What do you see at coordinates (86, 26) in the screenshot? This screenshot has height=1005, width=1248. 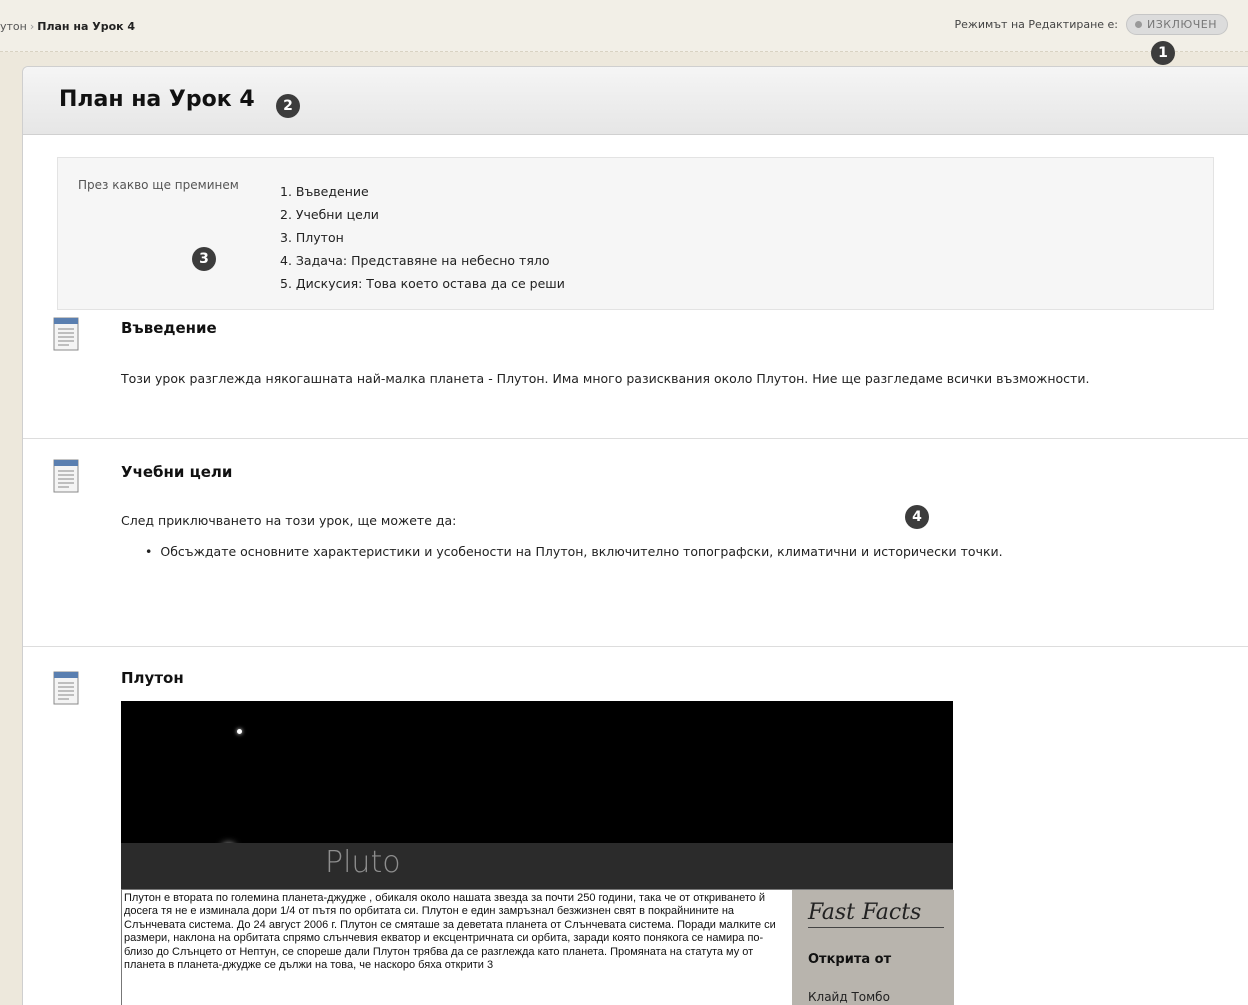 I see `breadcrumb-current: План на Урок 4` at bounding box center [86, 26].